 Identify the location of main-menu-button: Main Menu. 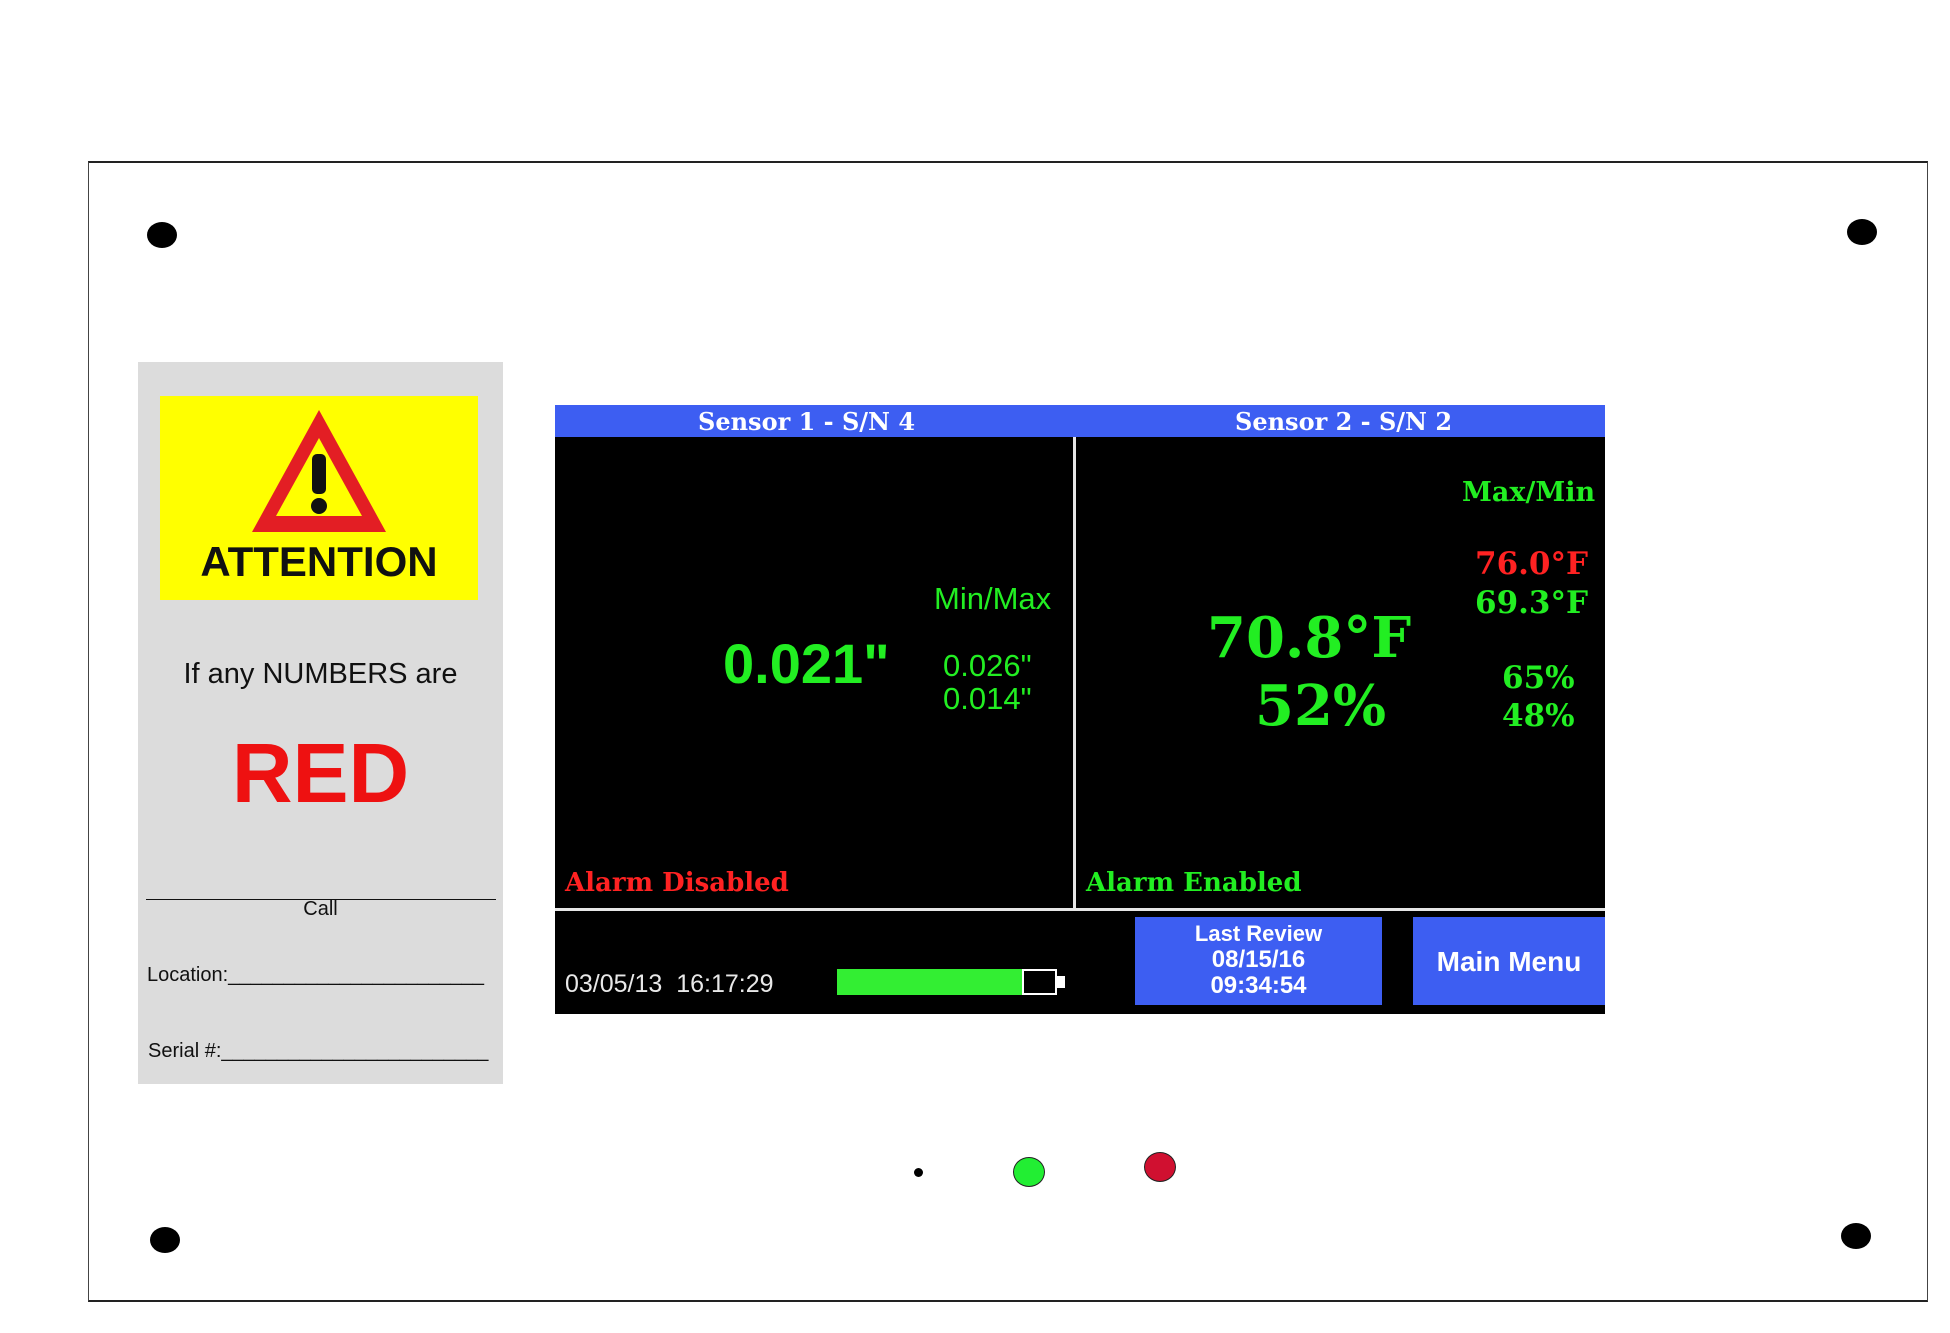
(1509, 961).